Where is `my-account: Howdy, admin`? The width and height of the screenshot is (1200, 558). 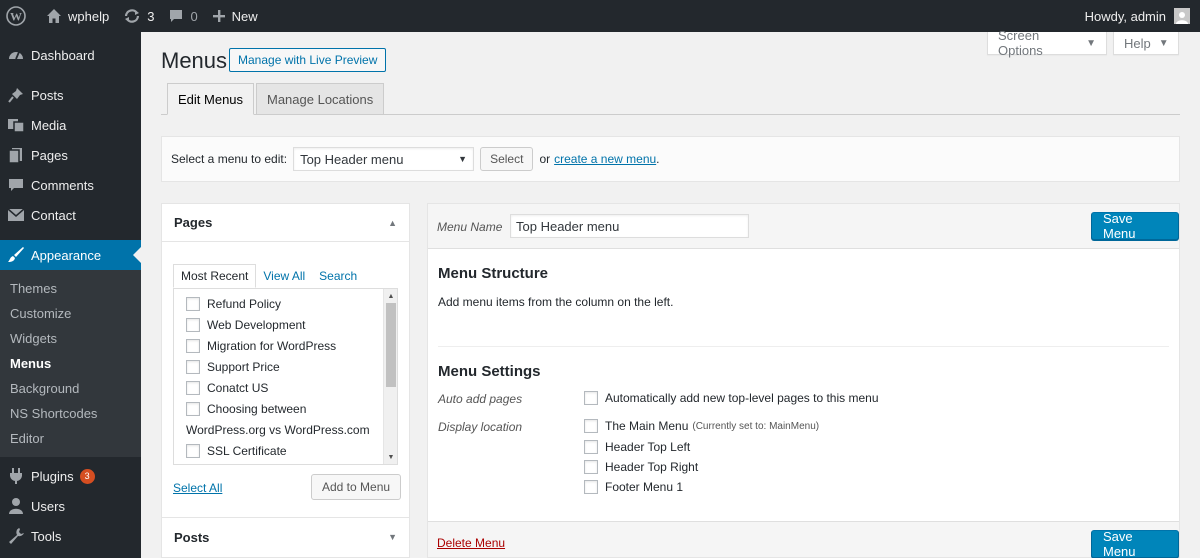
my-account: Howdy, admin is located at coordinates (1142, 16).